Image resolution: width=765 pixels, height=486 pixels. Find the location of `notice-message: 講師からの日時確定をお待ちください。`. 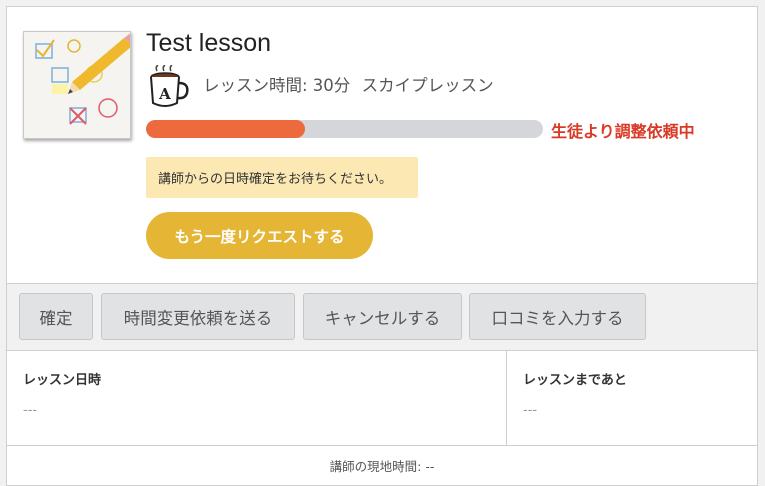

notice-message: 講師からの日時確定をお待ちください。 is located at coordinates (282, 177).